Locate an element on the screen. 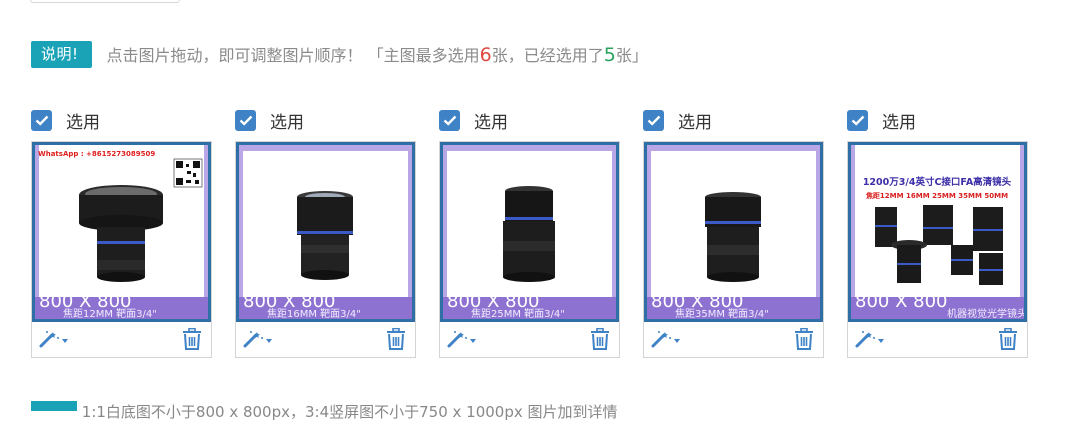 The image size is (1065, 422). qr-code-image is located at coordinates (188, 173).